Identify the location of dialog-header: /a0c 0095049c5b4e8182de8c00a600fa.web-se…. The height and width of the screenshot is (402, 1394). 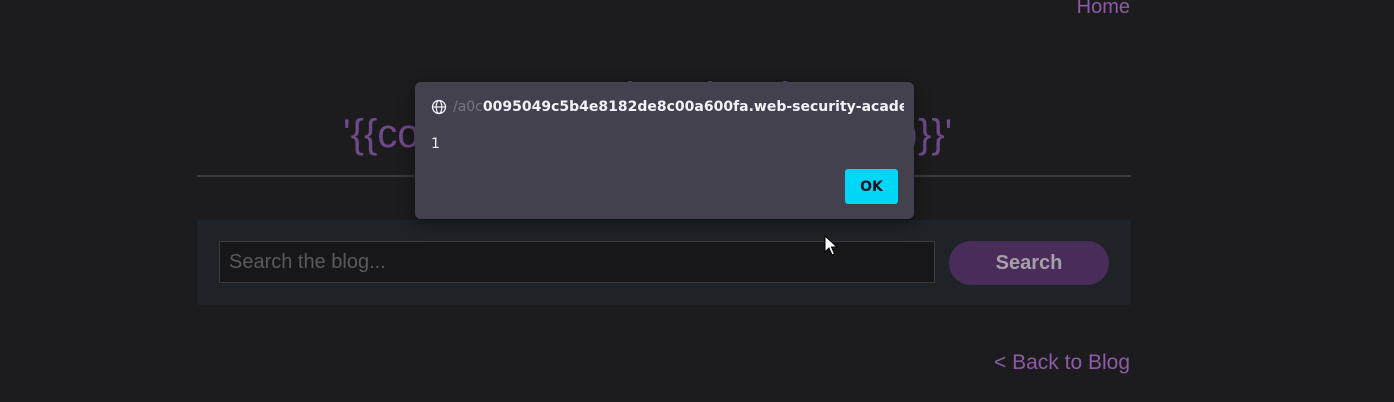
(667, 107).